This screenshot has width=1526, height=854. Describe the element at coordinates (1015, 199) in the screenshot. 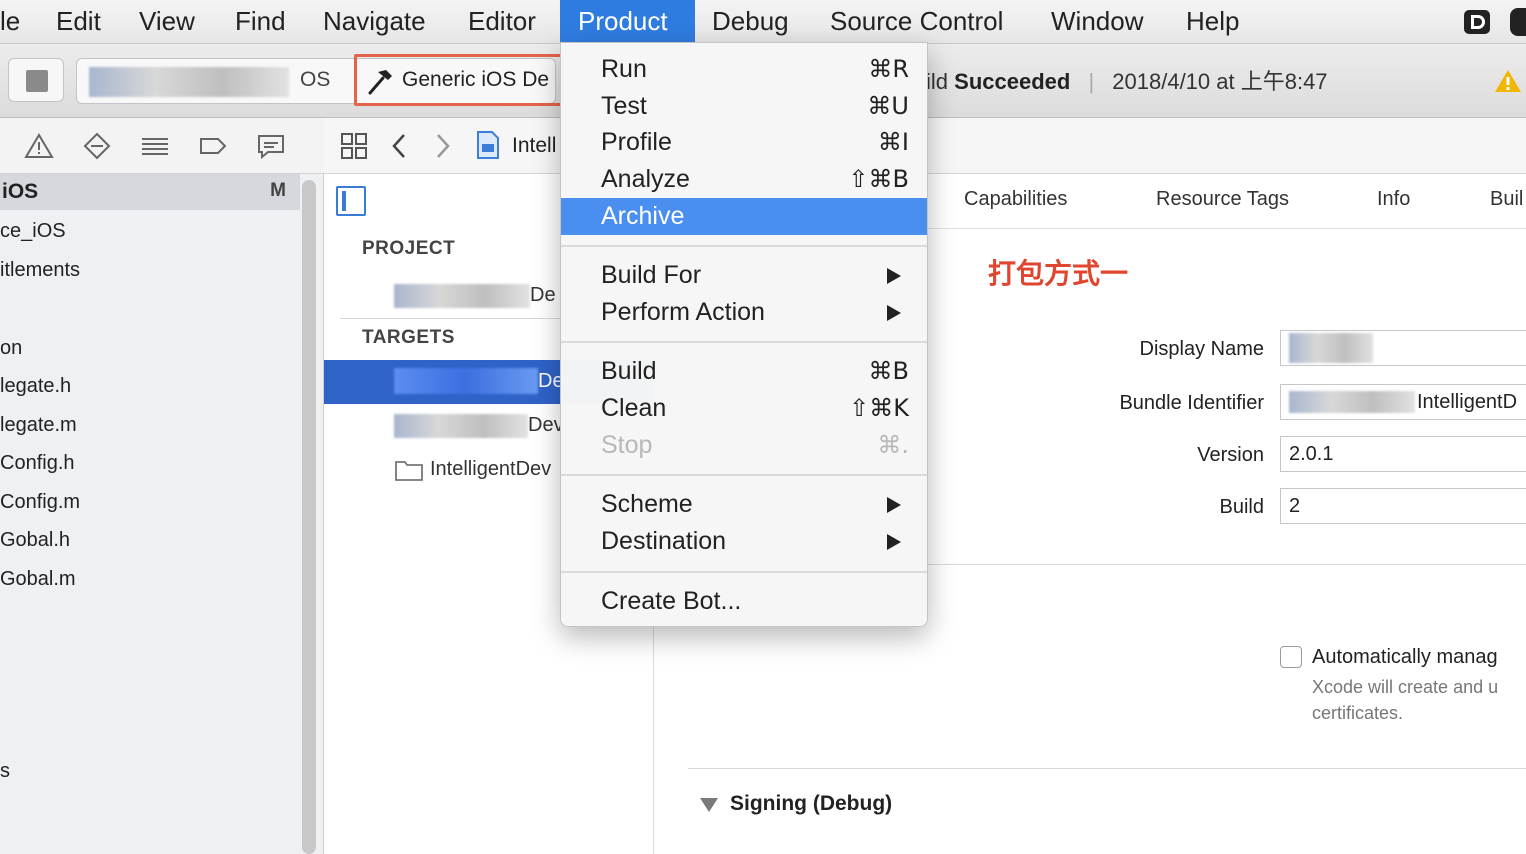

I see `tab-capabilities: Capabilities` at that location.